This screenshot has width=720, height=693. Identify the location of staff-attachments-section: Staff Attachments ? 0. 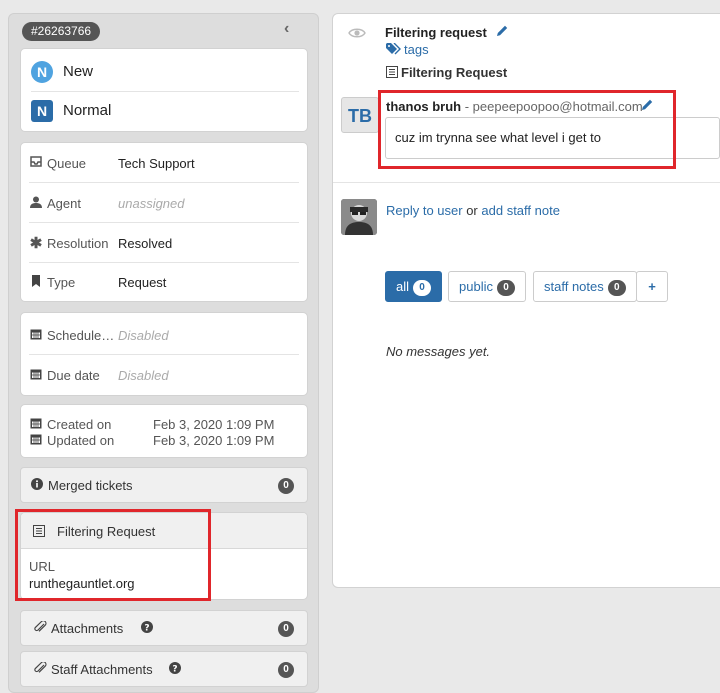
(164, 669).